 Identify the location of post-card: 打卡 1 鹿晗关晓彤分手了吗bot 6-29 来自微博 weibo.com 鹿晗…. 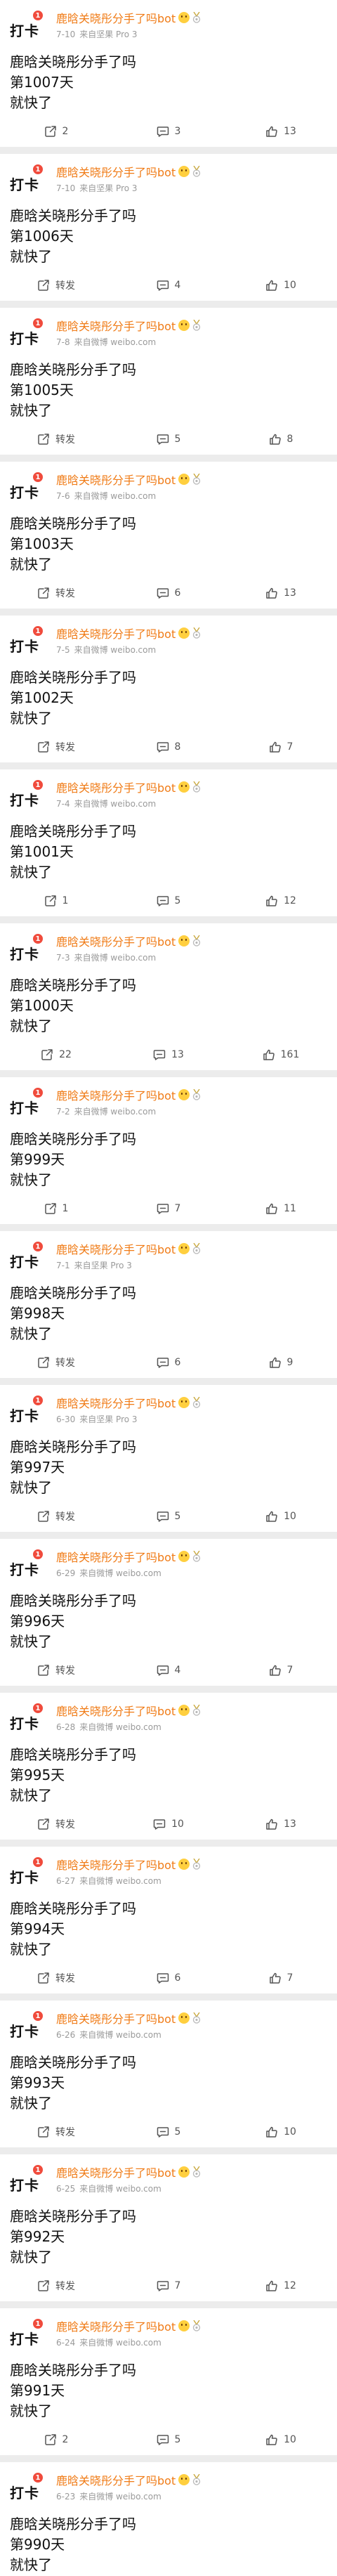
(168, 1612).